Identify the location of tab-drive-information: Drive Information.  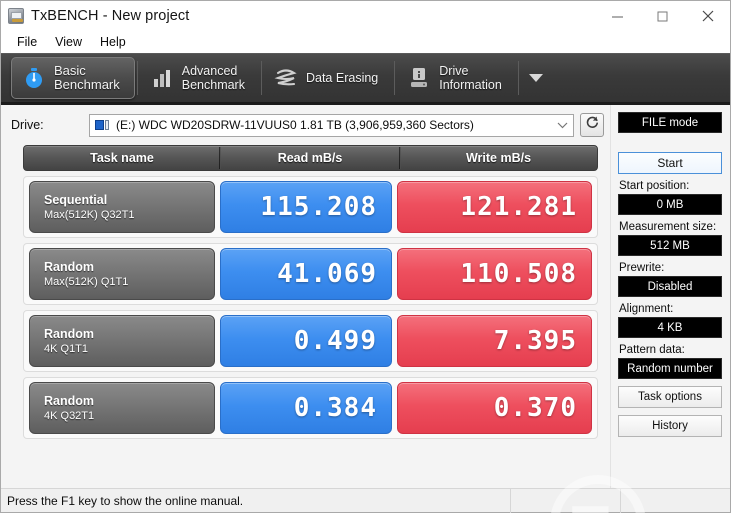
(456, 78).